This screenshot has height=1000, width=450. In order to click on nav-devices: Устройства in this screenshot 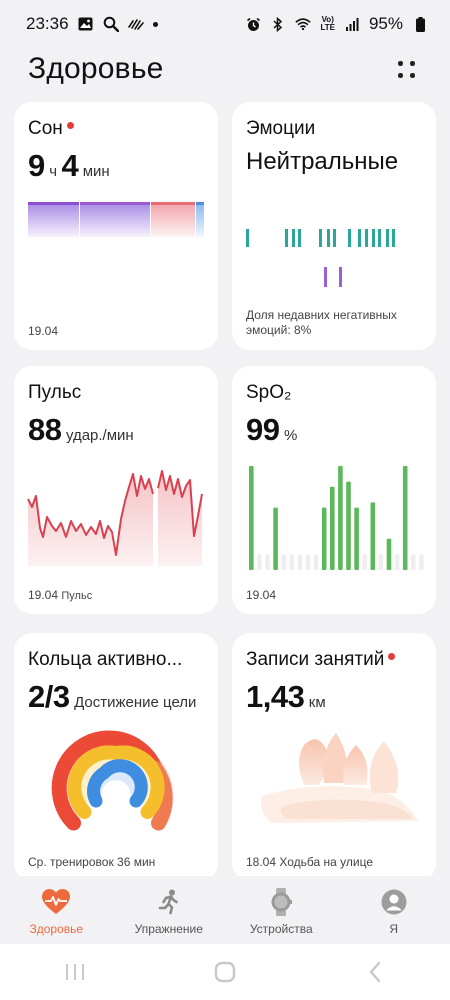, I will do `click(281, 910)`.